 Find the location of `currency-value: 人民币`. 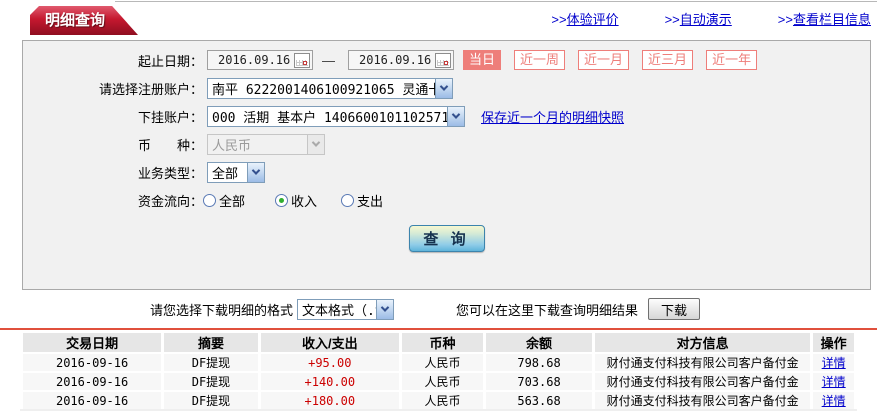

currency-value: 人民币 is located at coordinates (232, 146).